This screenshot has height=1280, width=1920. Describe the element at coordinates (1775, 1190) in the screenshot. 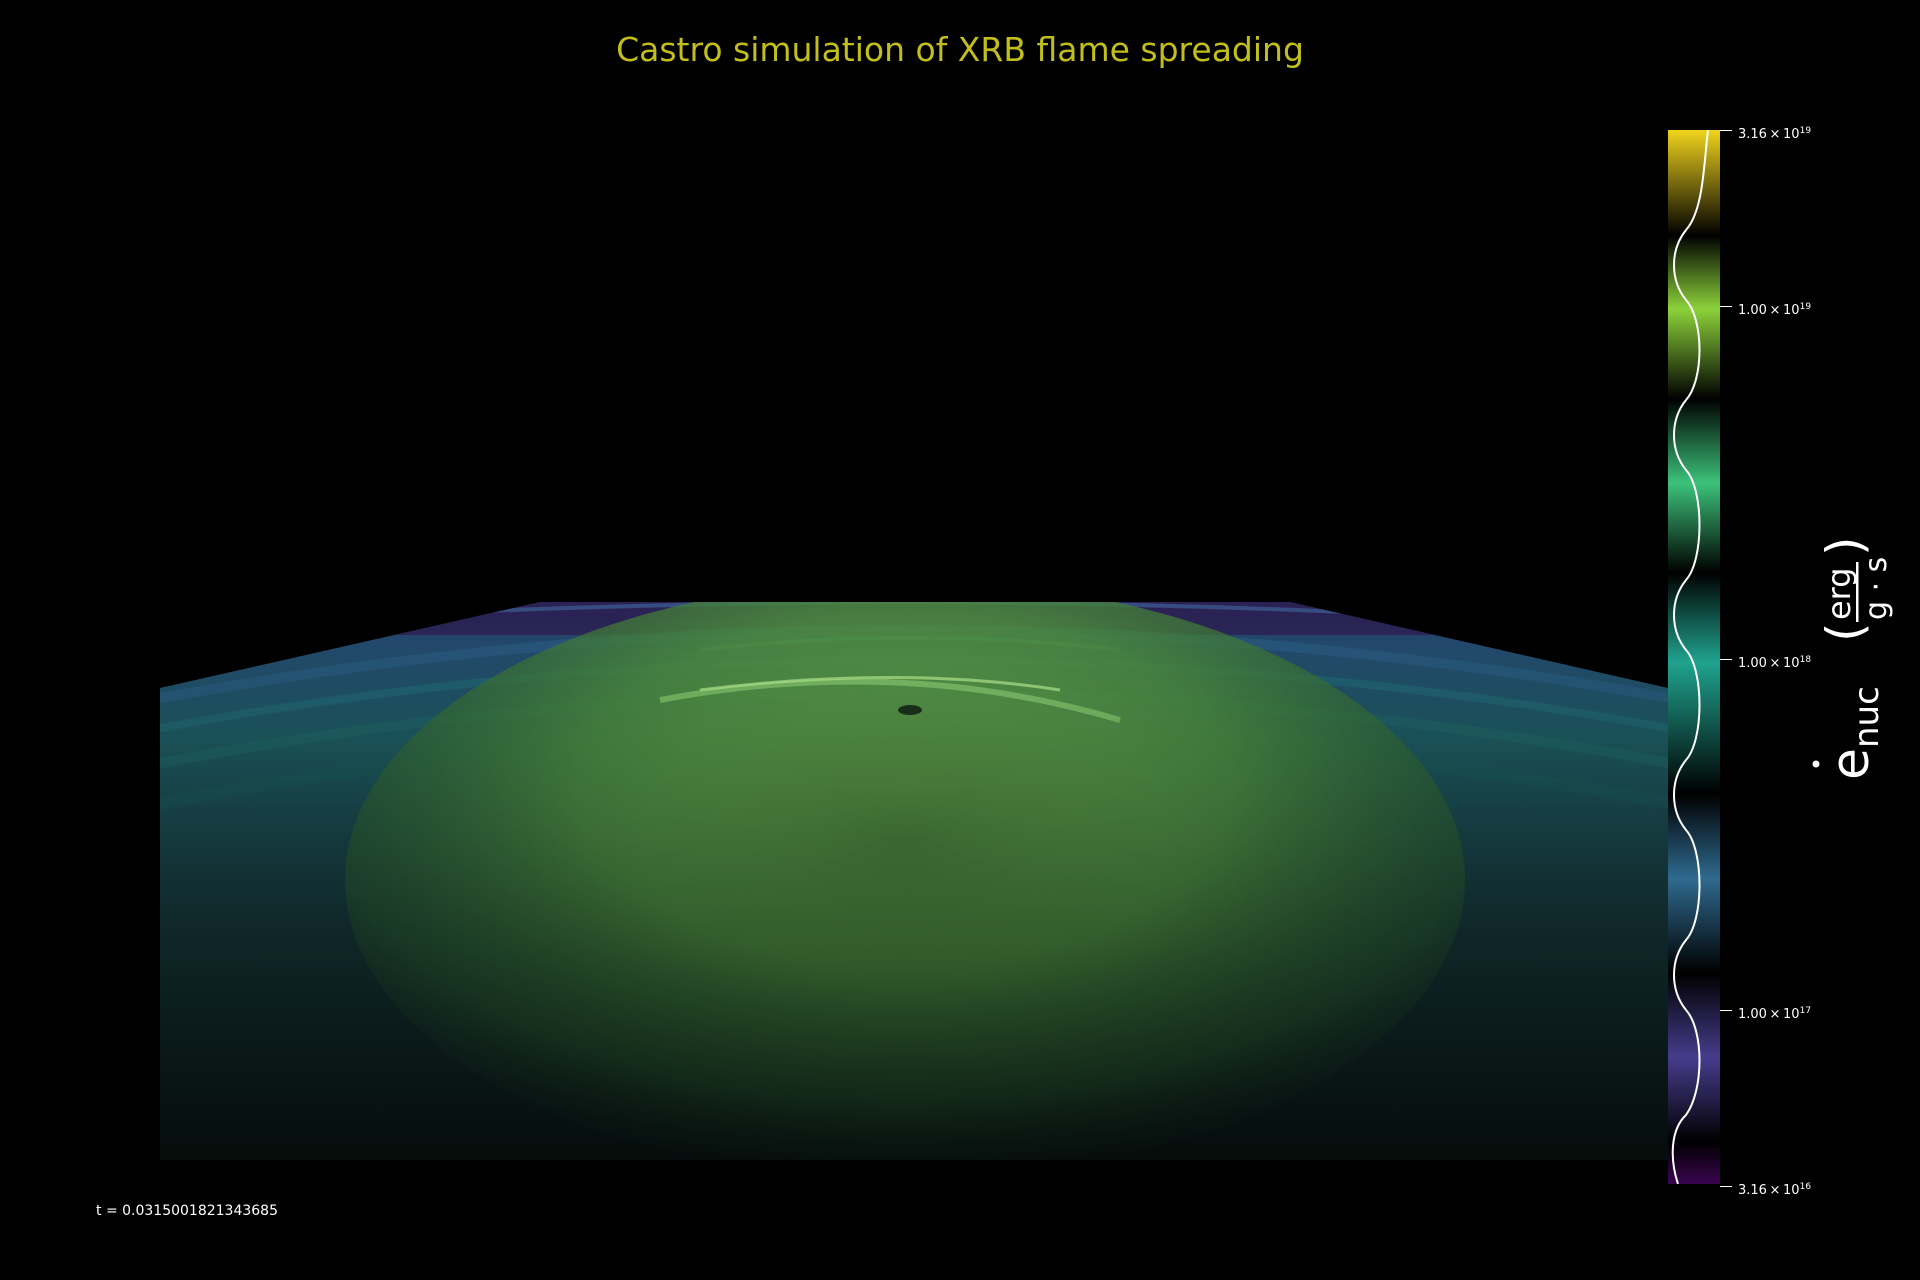

I see `colorbar-tick-label: 3.16 × 1016` at that location.